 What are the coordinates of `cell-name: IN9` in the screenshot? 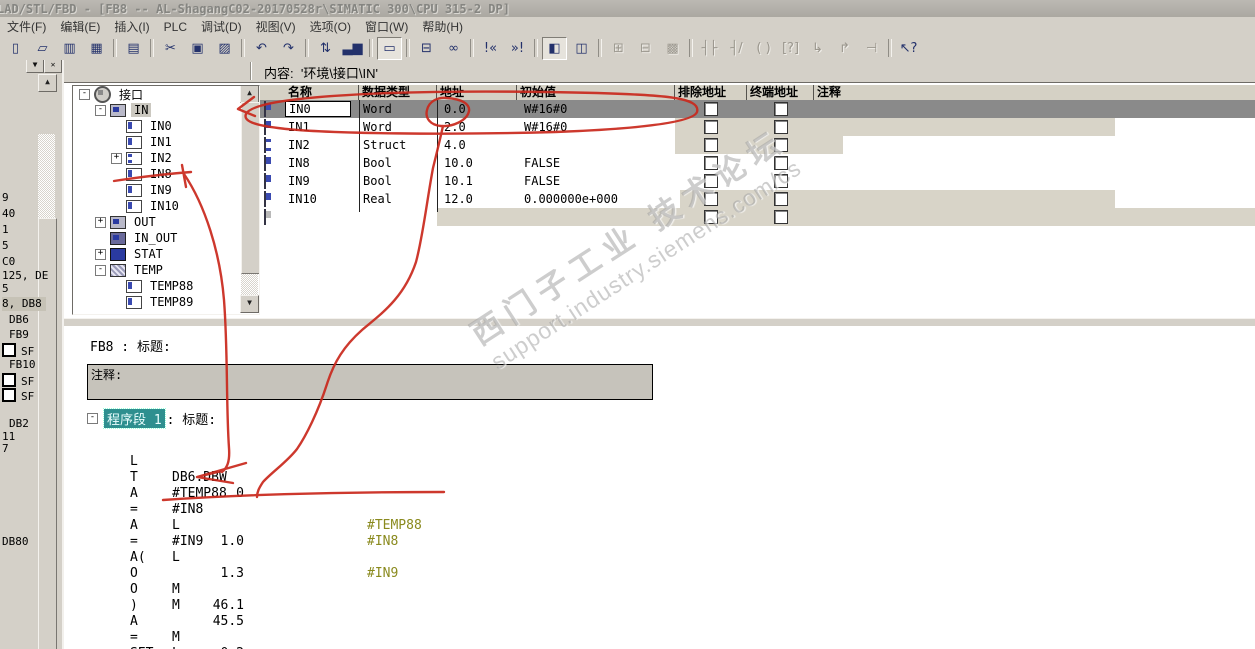 It's located at (322, 181).